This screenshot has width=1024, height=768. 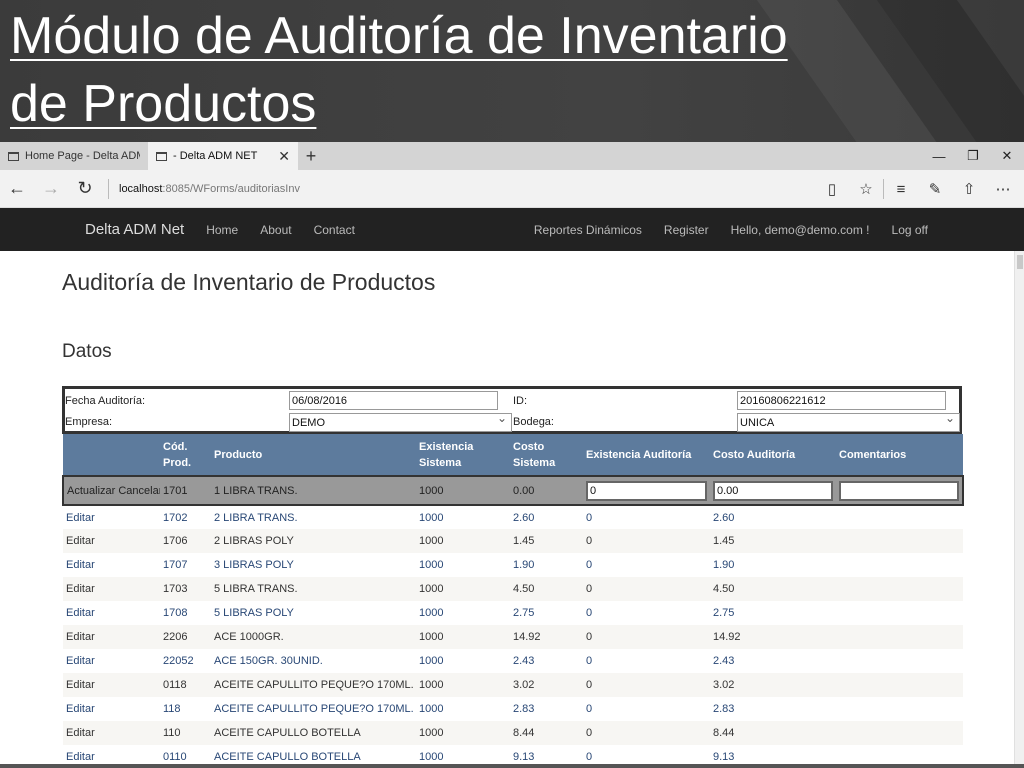 I want to click on slide-title-line-2: de Productos, so click(x=163, y=104).